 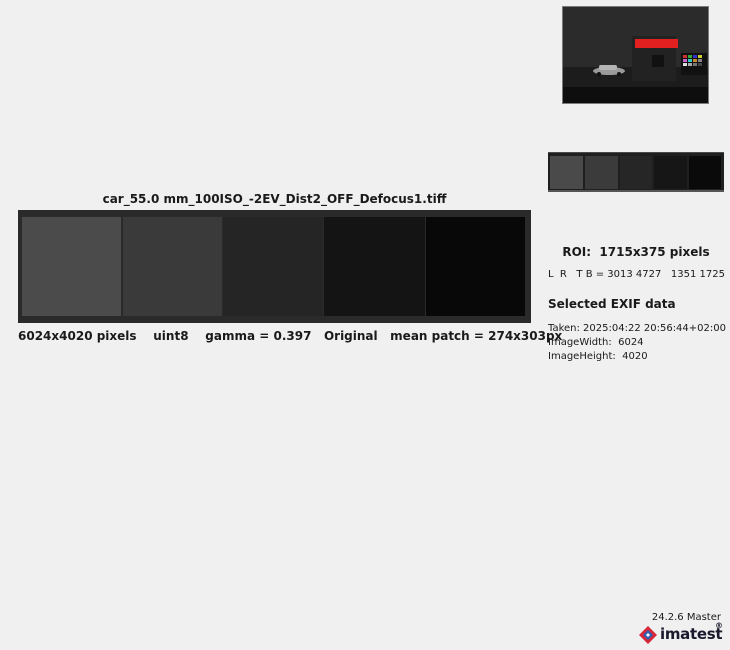 I want to click on exif-image-height: ImageHeight: 4020, so click(x=598, y=356).